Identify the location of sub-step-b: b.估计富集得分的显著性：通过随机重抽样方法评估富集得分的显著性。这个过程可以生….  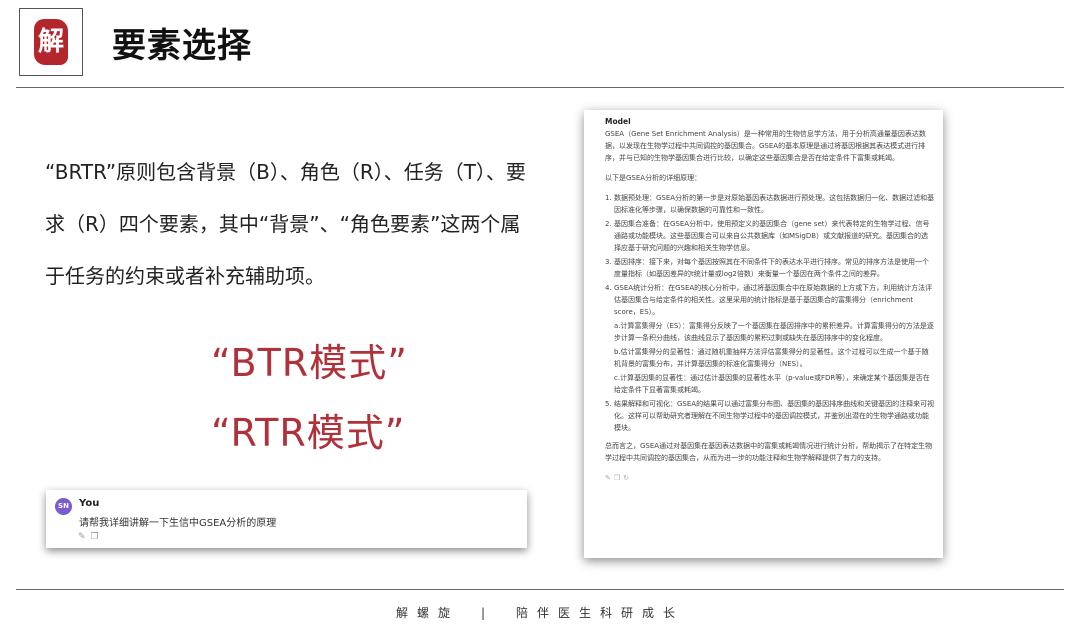
(771, 358).